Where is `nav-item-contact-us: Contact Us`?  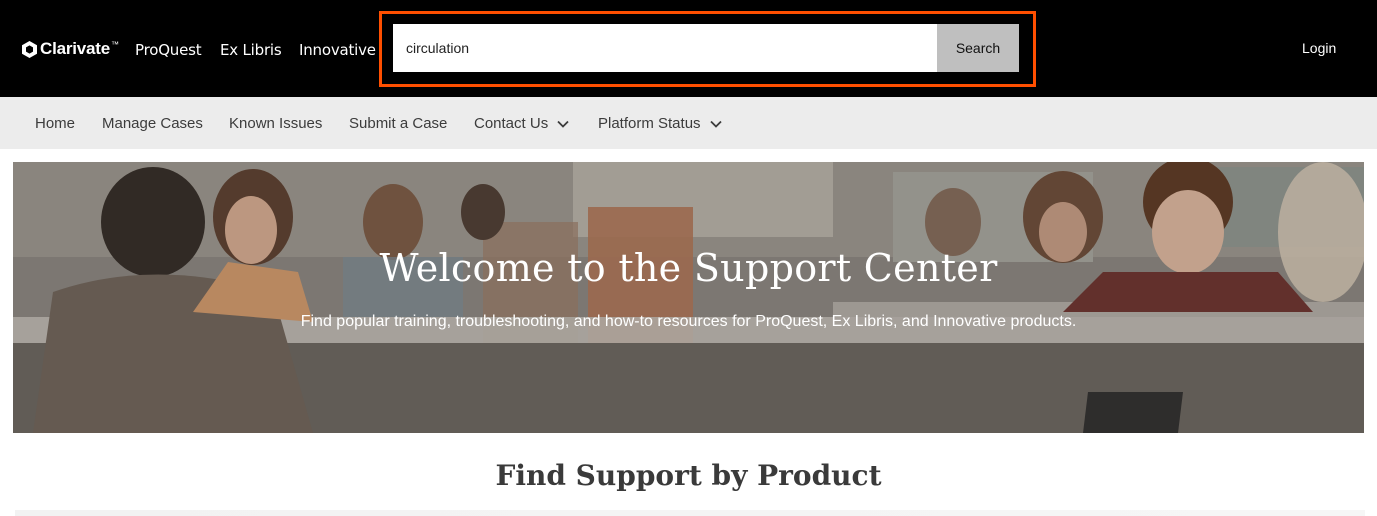
nav-item-contact-us: Contact Us is located at coordinates (521, 123).